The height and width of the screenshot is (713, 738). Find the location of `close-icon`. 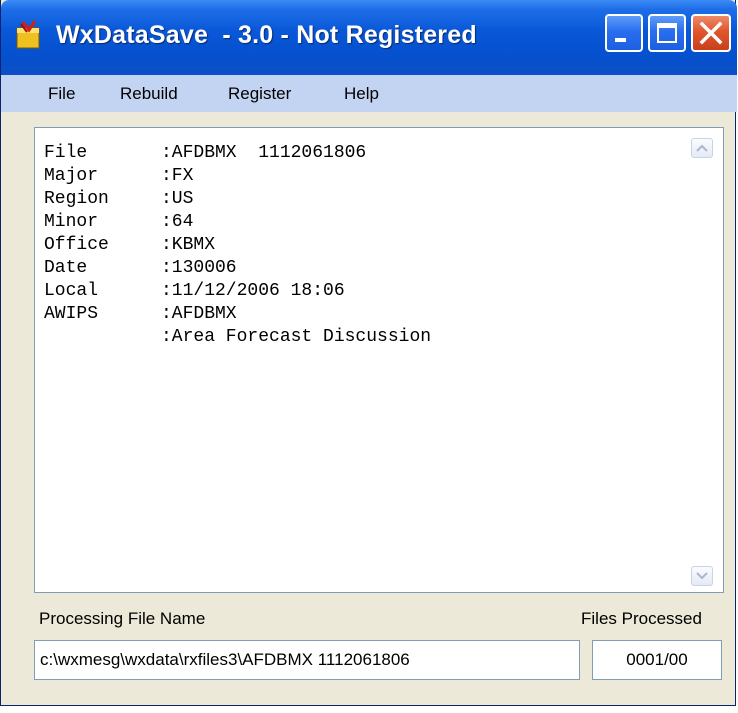

close-icon is located at coordinates (711, 33).